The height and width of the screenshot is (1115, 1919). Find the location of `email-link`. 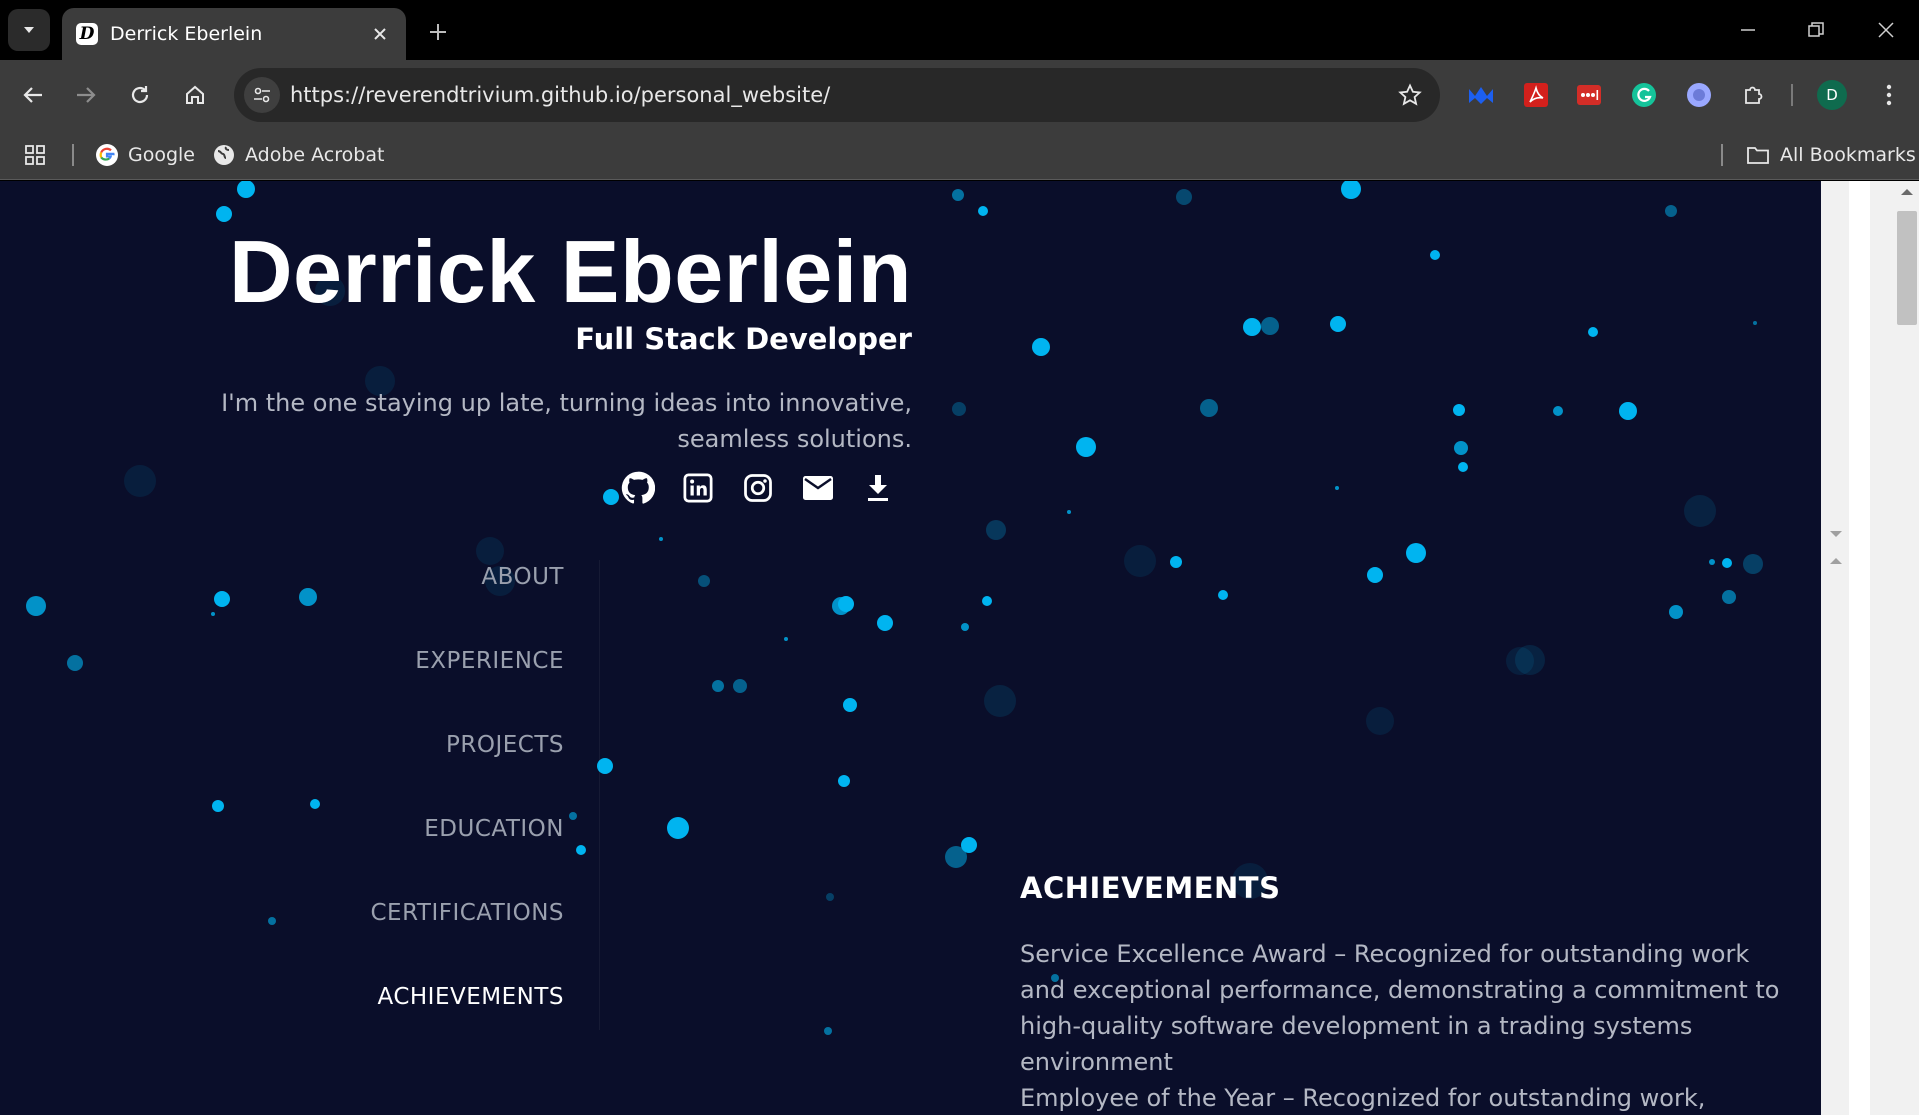

email-link is located at coordinates (818, 488).